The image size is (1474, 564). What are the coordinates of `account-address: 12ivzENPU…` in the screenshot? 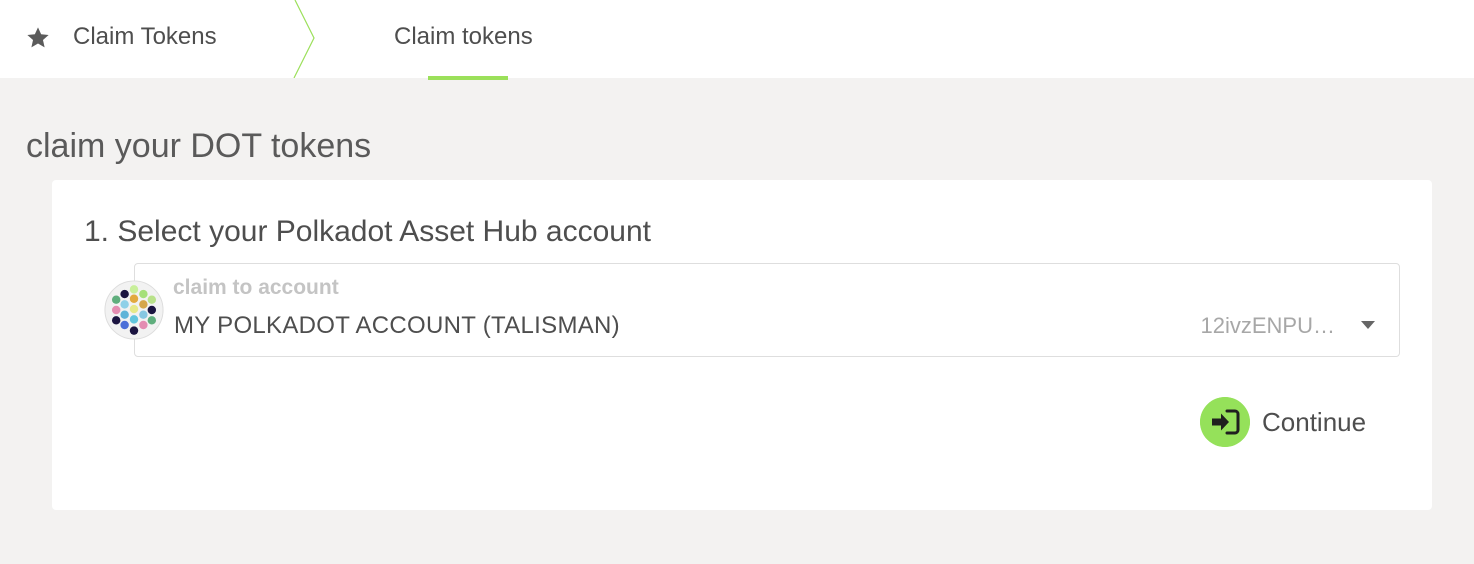 It's located at (1267, 325).